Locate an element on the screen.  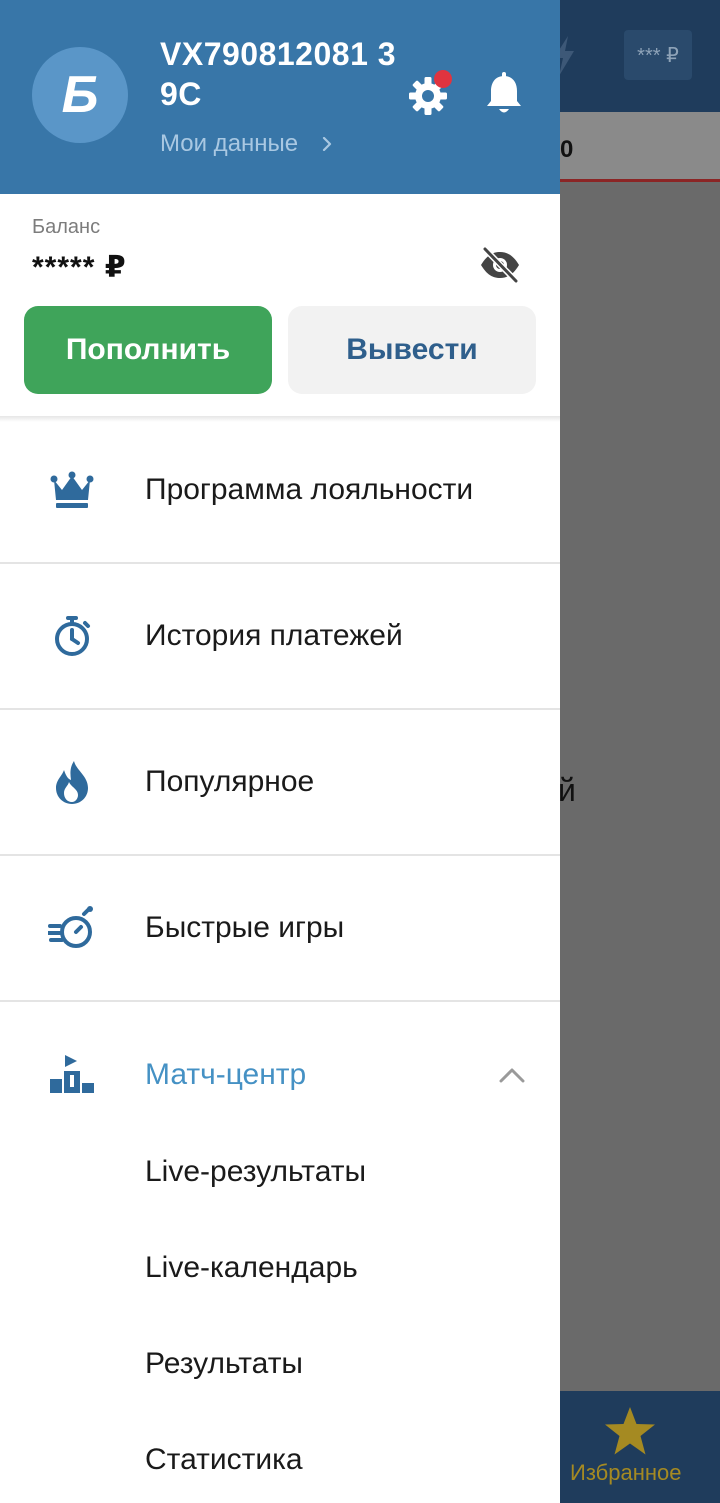
bell-icon is located at coordinates (504, 95).